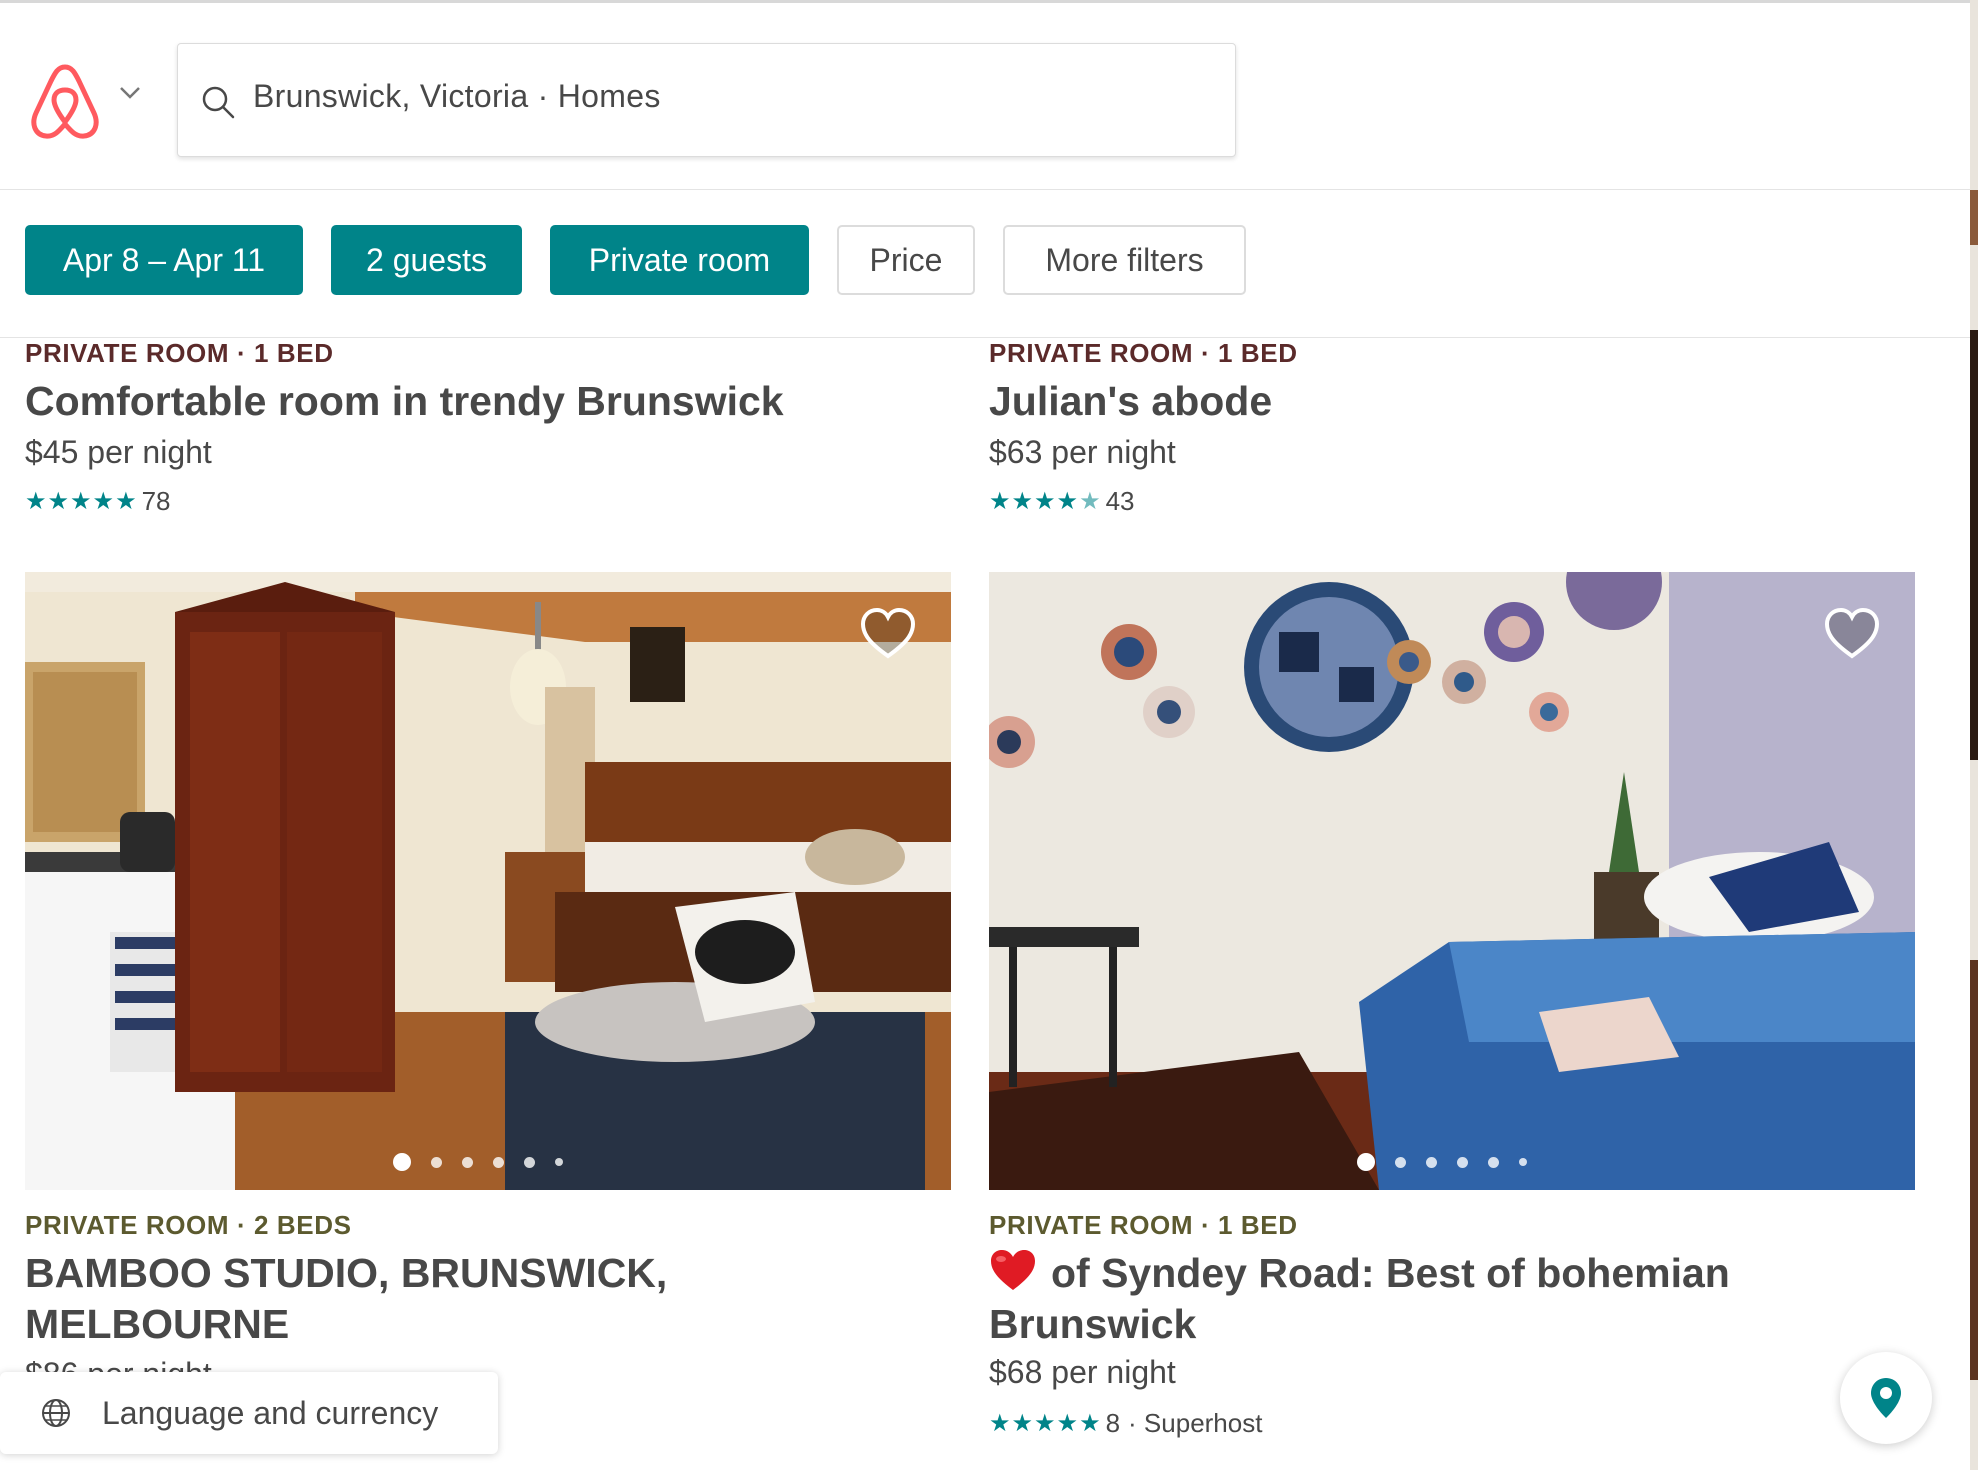 The image size is (1978, 1470). I want to click on filter-more-button: More filters, so click(1124, 260).